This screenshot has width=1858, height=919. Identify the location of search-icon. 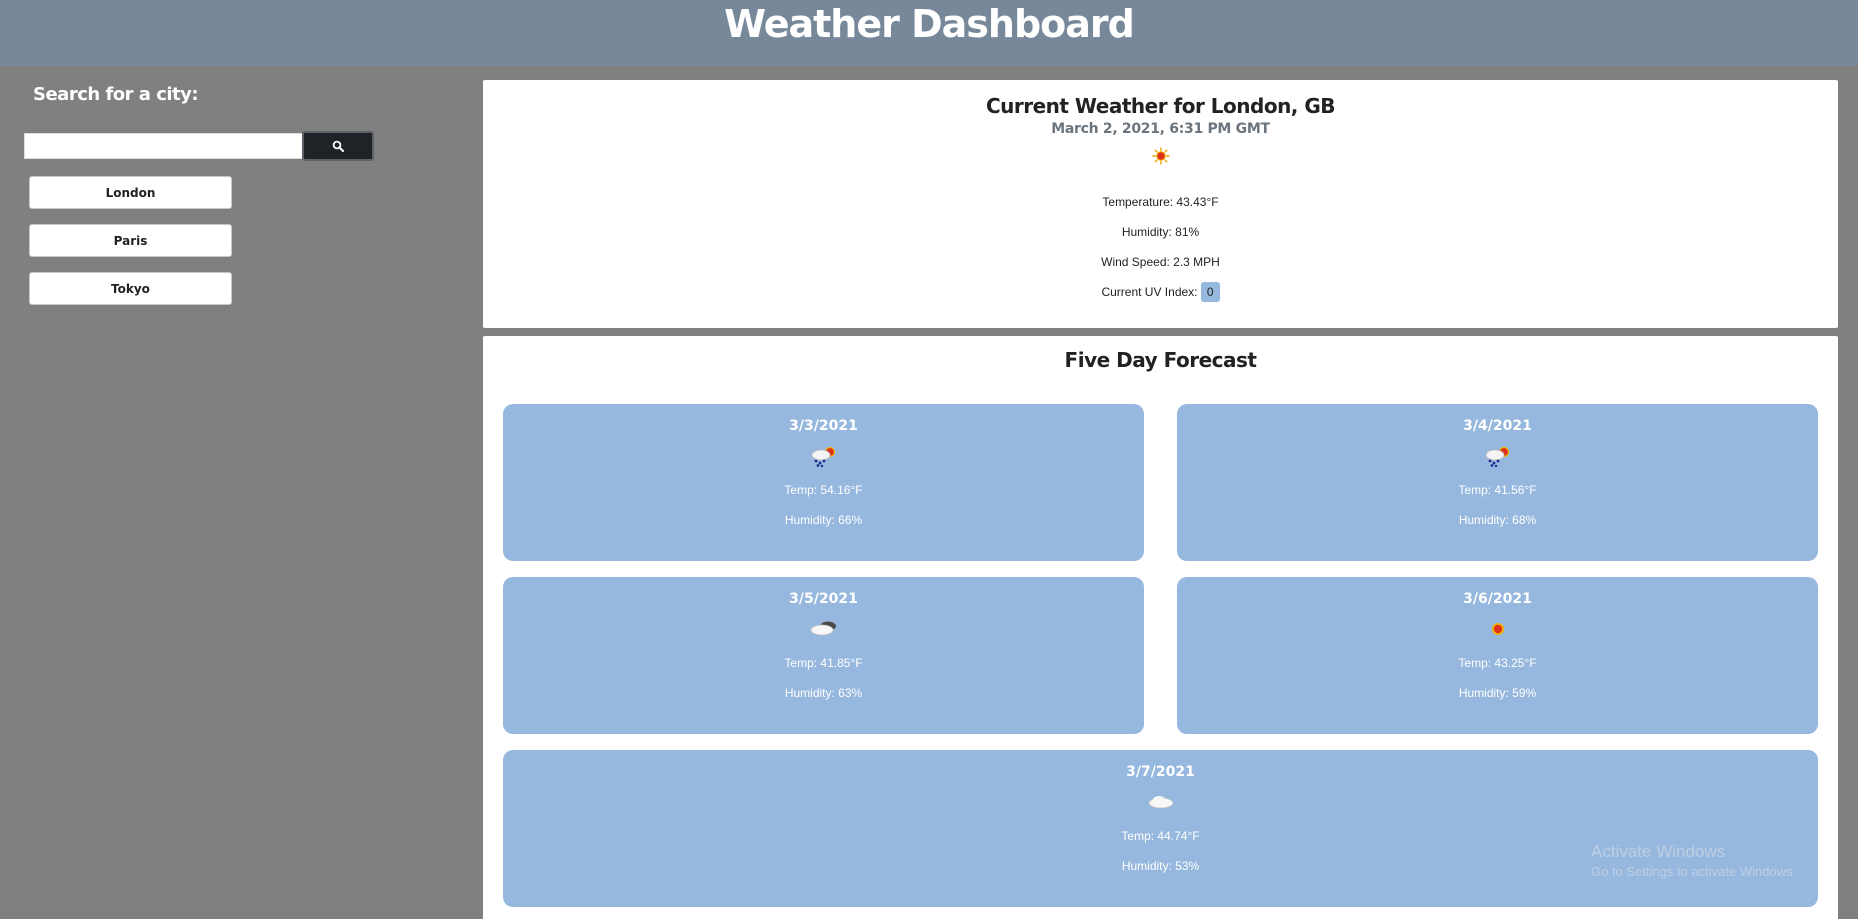
(338, 146).